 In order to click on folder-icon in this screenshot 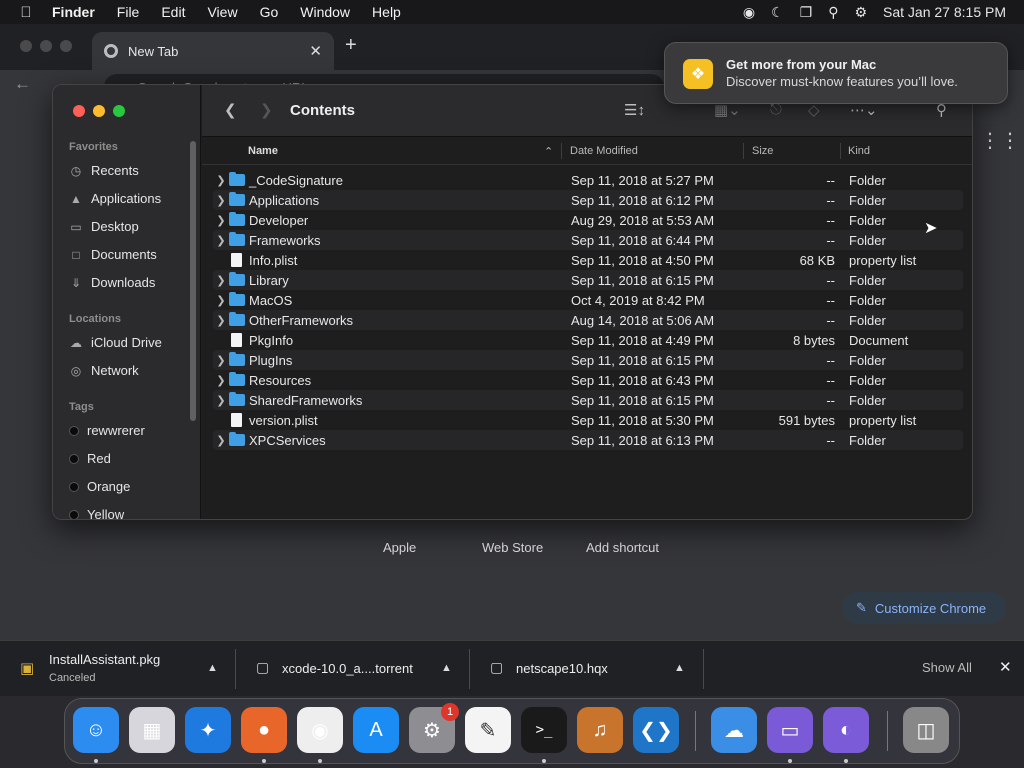, I will do `click(237, 219)`.